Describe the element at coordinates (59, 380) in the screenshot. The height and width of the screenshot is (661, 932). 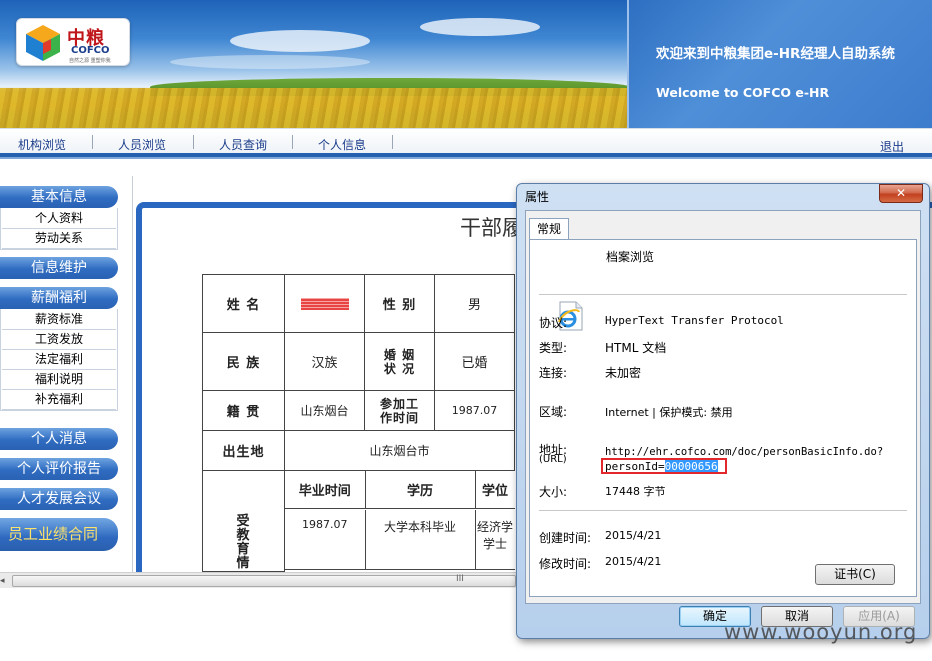
I see `sidebar-item-welfare-desc: 福利说明` at that location.